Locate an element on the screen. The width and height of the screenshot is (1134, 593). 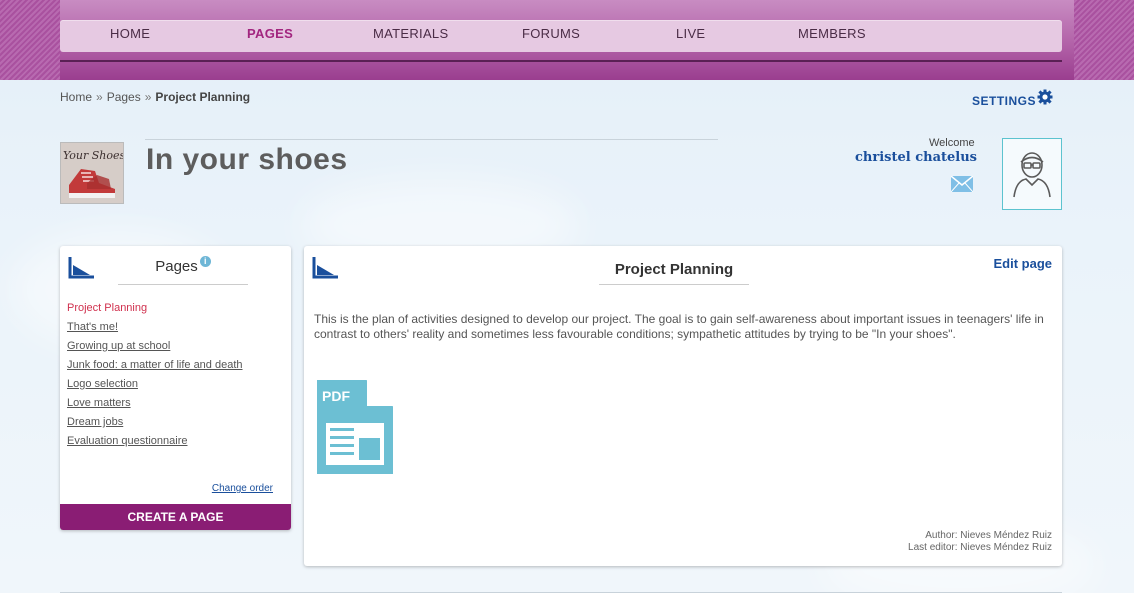
user-avatar-icon is located at coordinates (1032, 175).